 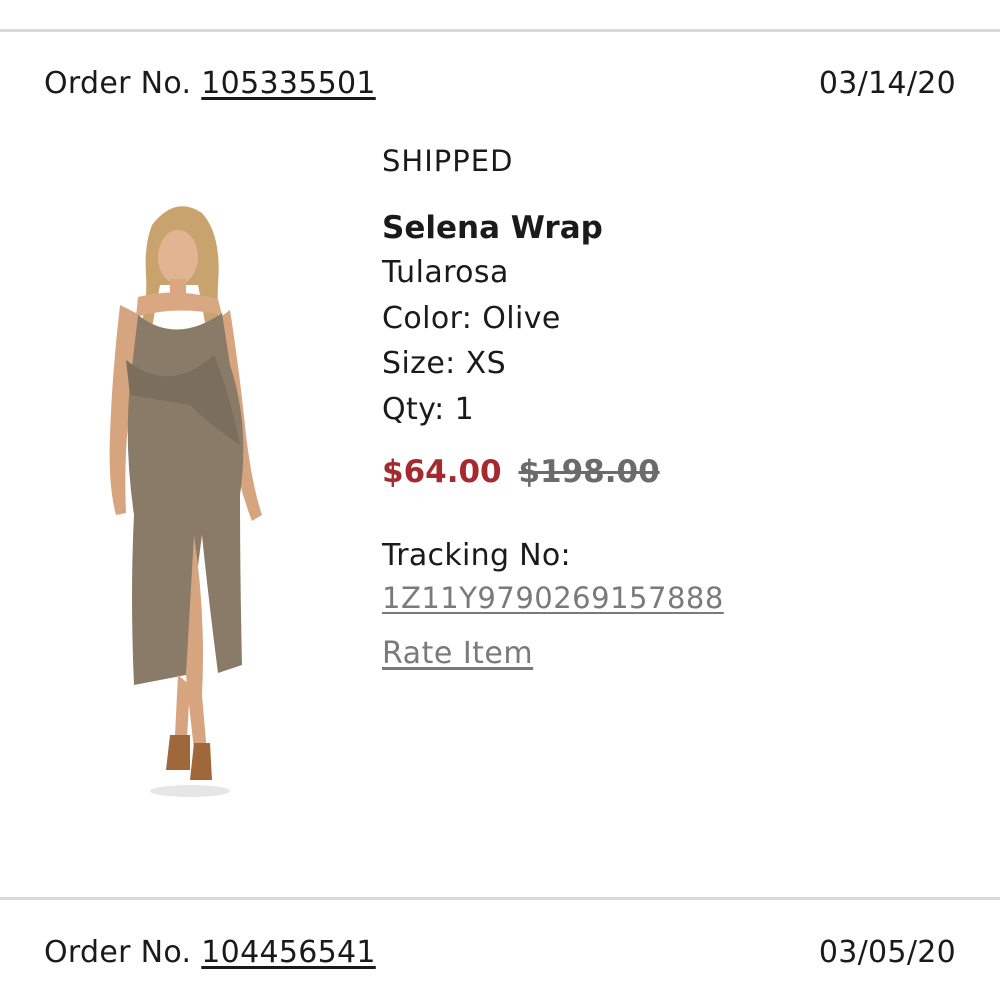 What do you see at coordinates (682, 598) in the screenshot?
I see `tracking-number-link: 1Z11Y9790269157888` at bounding box center [682, 598].